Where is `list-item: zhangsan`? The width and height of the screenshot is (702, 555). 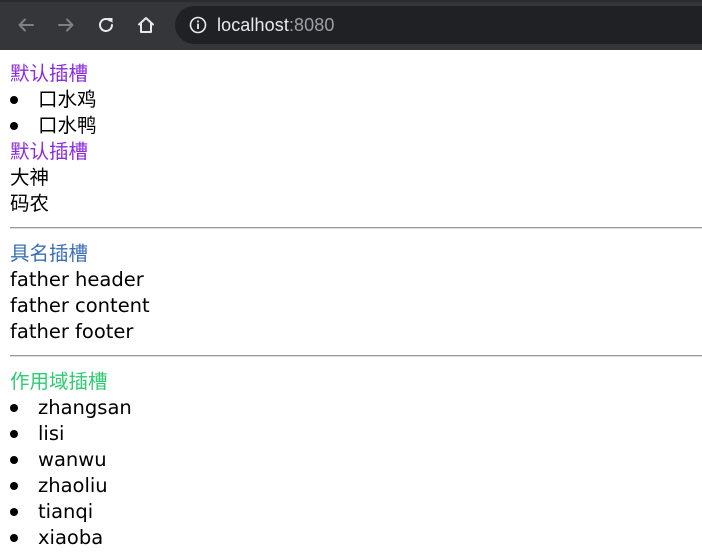
list-item: zhangsan is located at coordinates (356, 408).